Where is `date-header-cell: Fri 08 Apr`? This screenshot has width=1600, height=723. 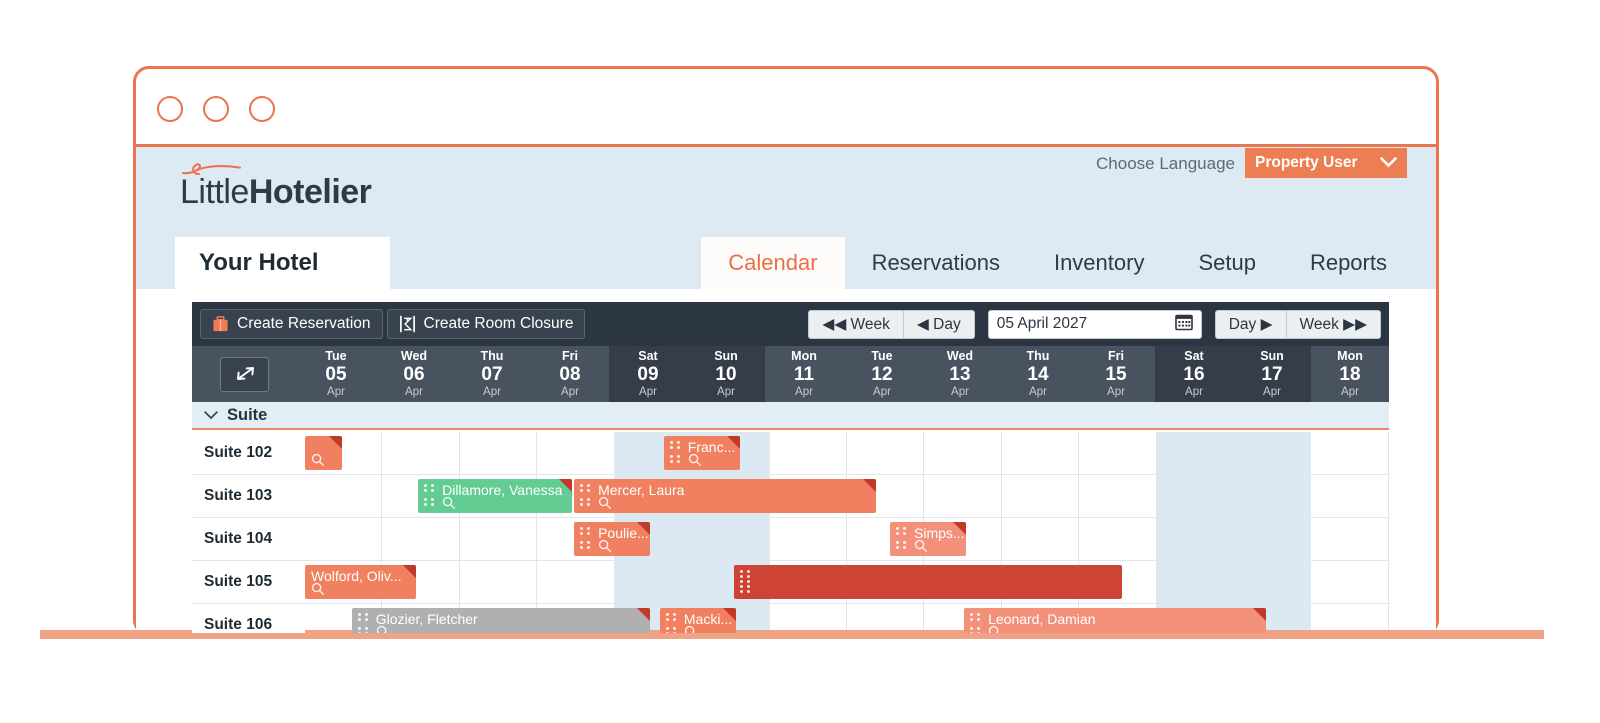 date-header-cell: Fri 08 Apr is located at coordinates (570, 374).